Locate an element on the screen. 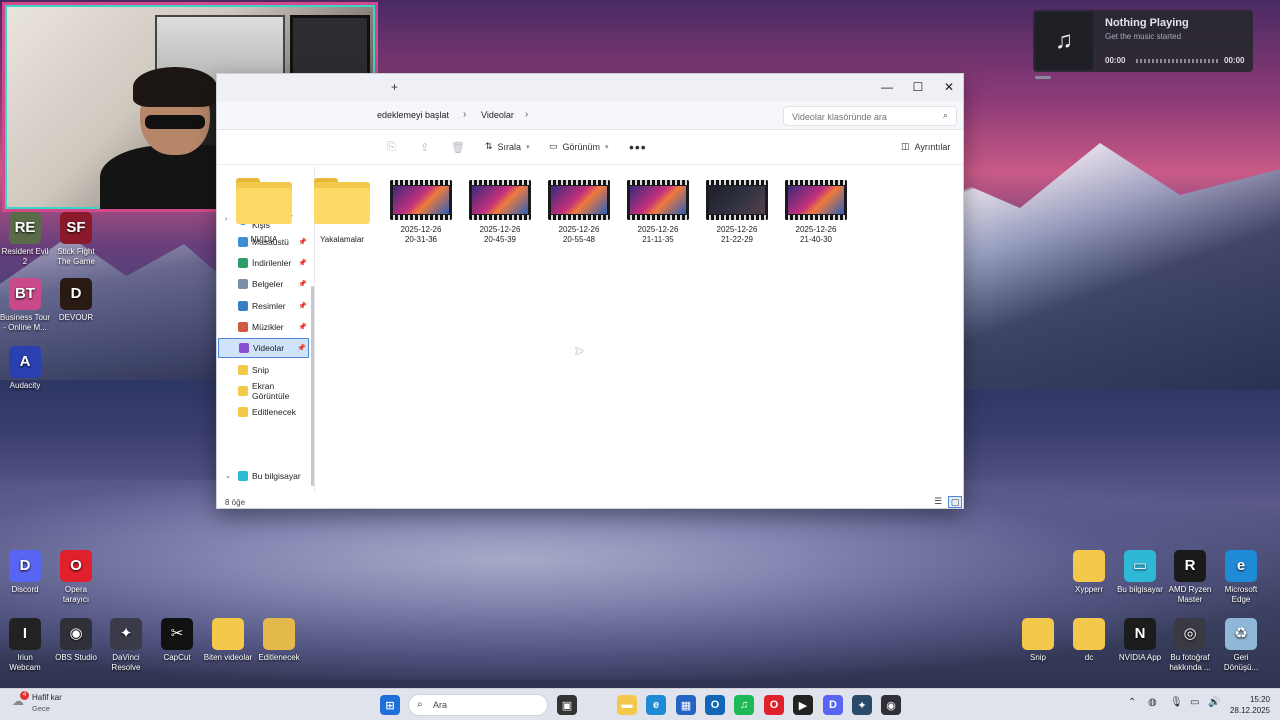  desktop-icon: ◉ OBS Studio is located at coordinates (76, 640).